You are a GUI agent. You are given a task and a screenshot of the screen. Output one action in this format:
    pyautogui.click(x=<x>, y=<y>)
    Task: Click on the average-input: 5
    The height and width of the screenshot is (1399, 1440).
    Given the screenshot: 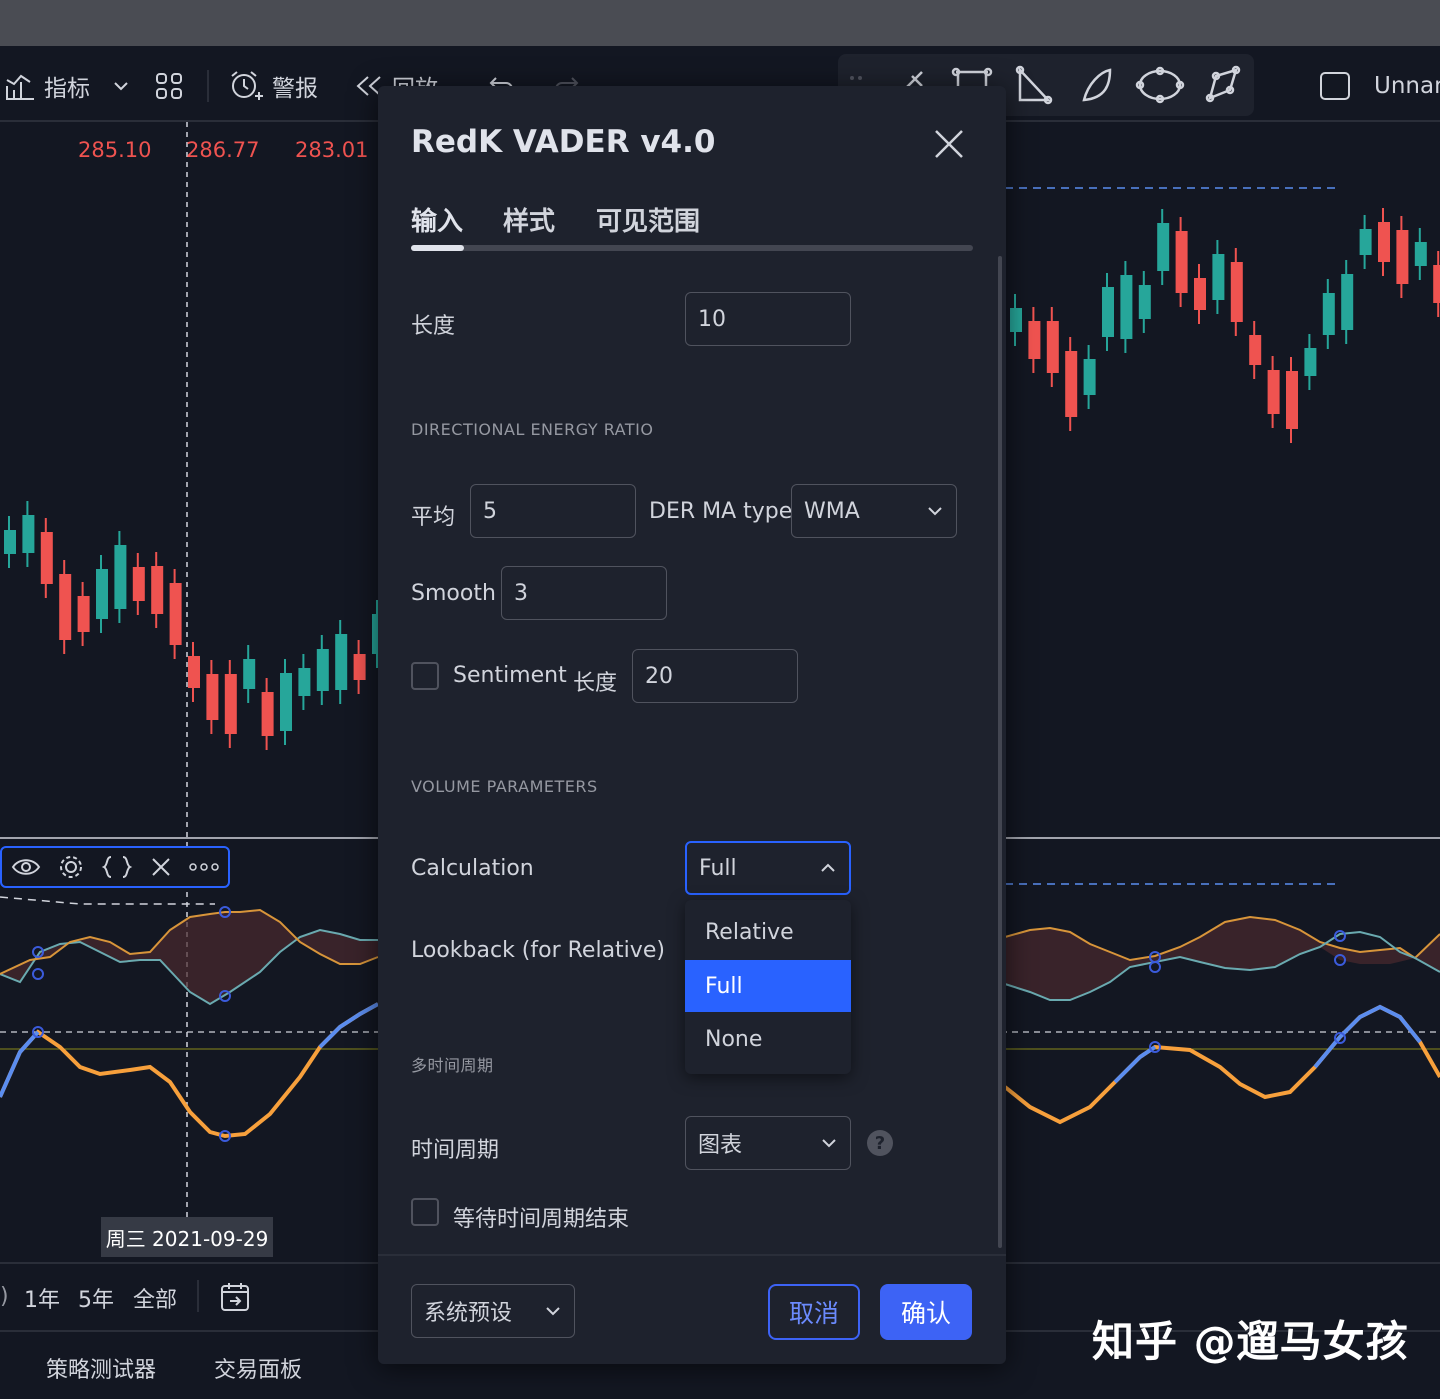 What is the action you would take?
    pyautogui.click(x=553, y=511)
    